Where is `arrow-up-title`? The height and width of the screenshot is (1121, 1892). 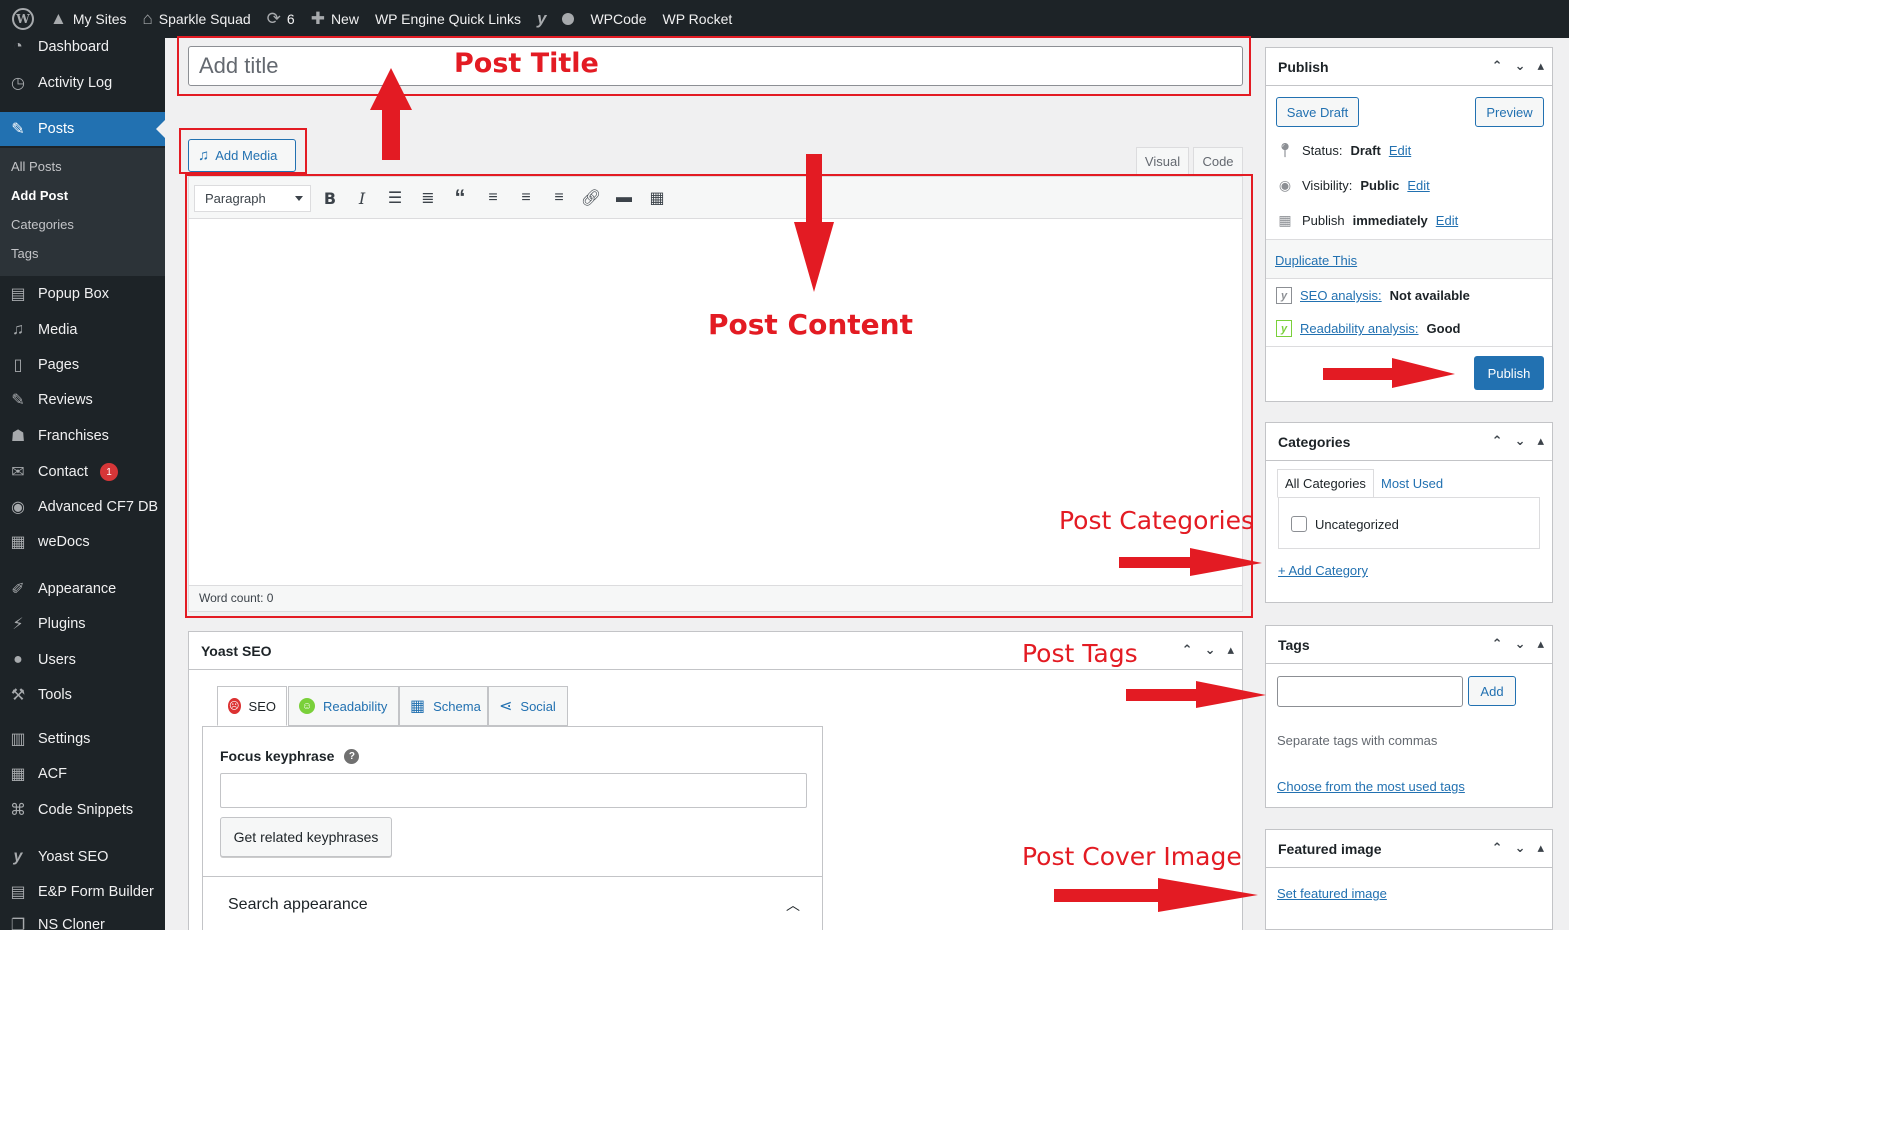
arrow-up-title is located at coordinates (391, 114).